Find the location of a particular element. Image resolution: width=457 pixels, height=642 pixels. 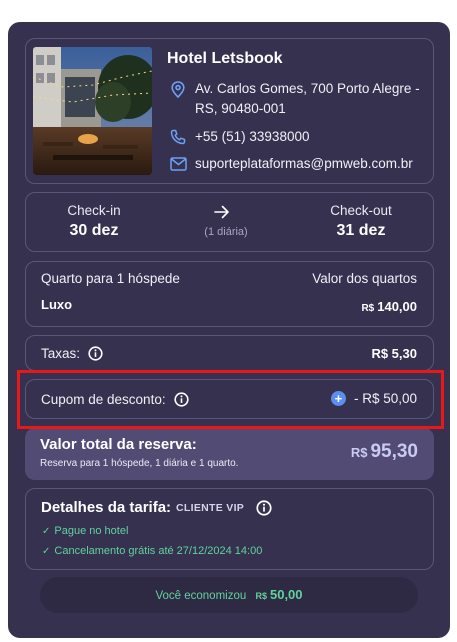

total-amount: 95,30 is located at coordinates (394, 451).